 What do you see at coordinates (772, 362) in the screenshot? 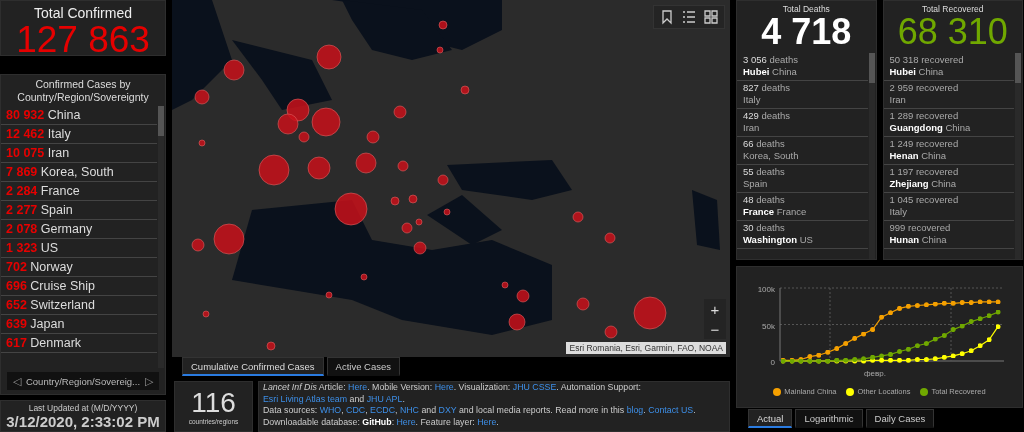
I see `axis-tick-label: 0` at bounding box center [772, 362].